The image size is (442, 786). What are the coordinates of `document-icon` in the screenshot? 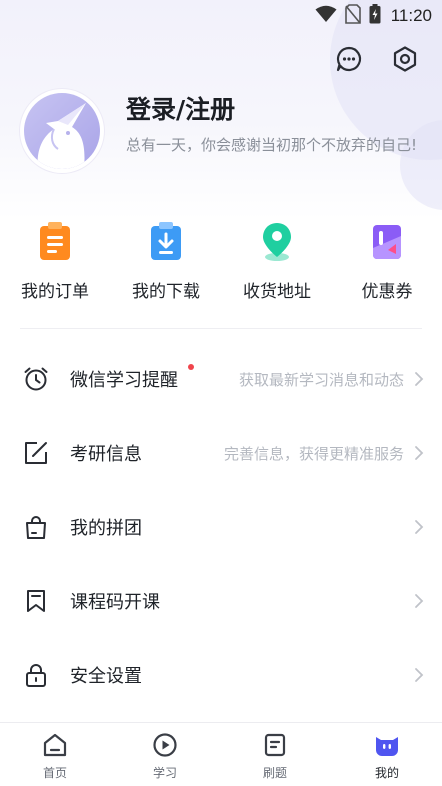 It's located at (275, 745).